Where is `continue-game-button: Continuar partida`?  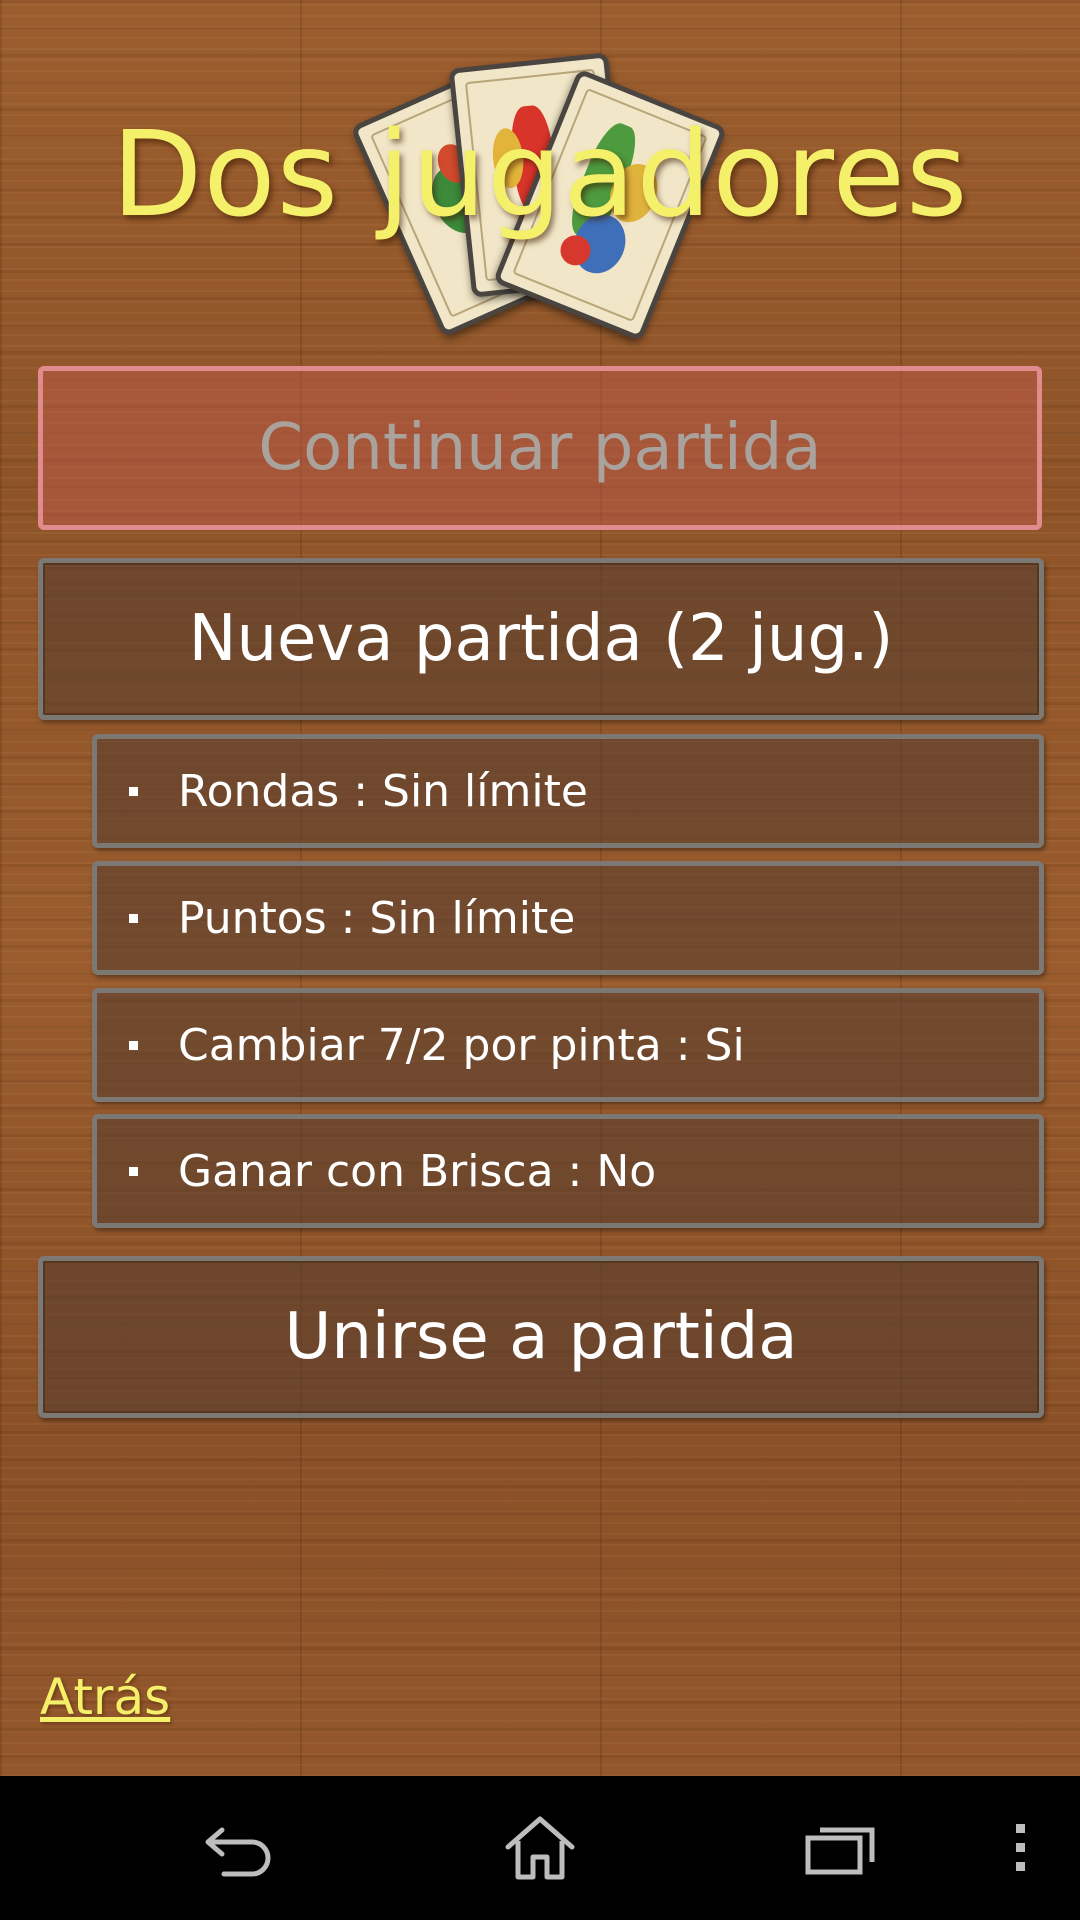 continue-game-button: Continuar partida is located at coordinates (540, 448).